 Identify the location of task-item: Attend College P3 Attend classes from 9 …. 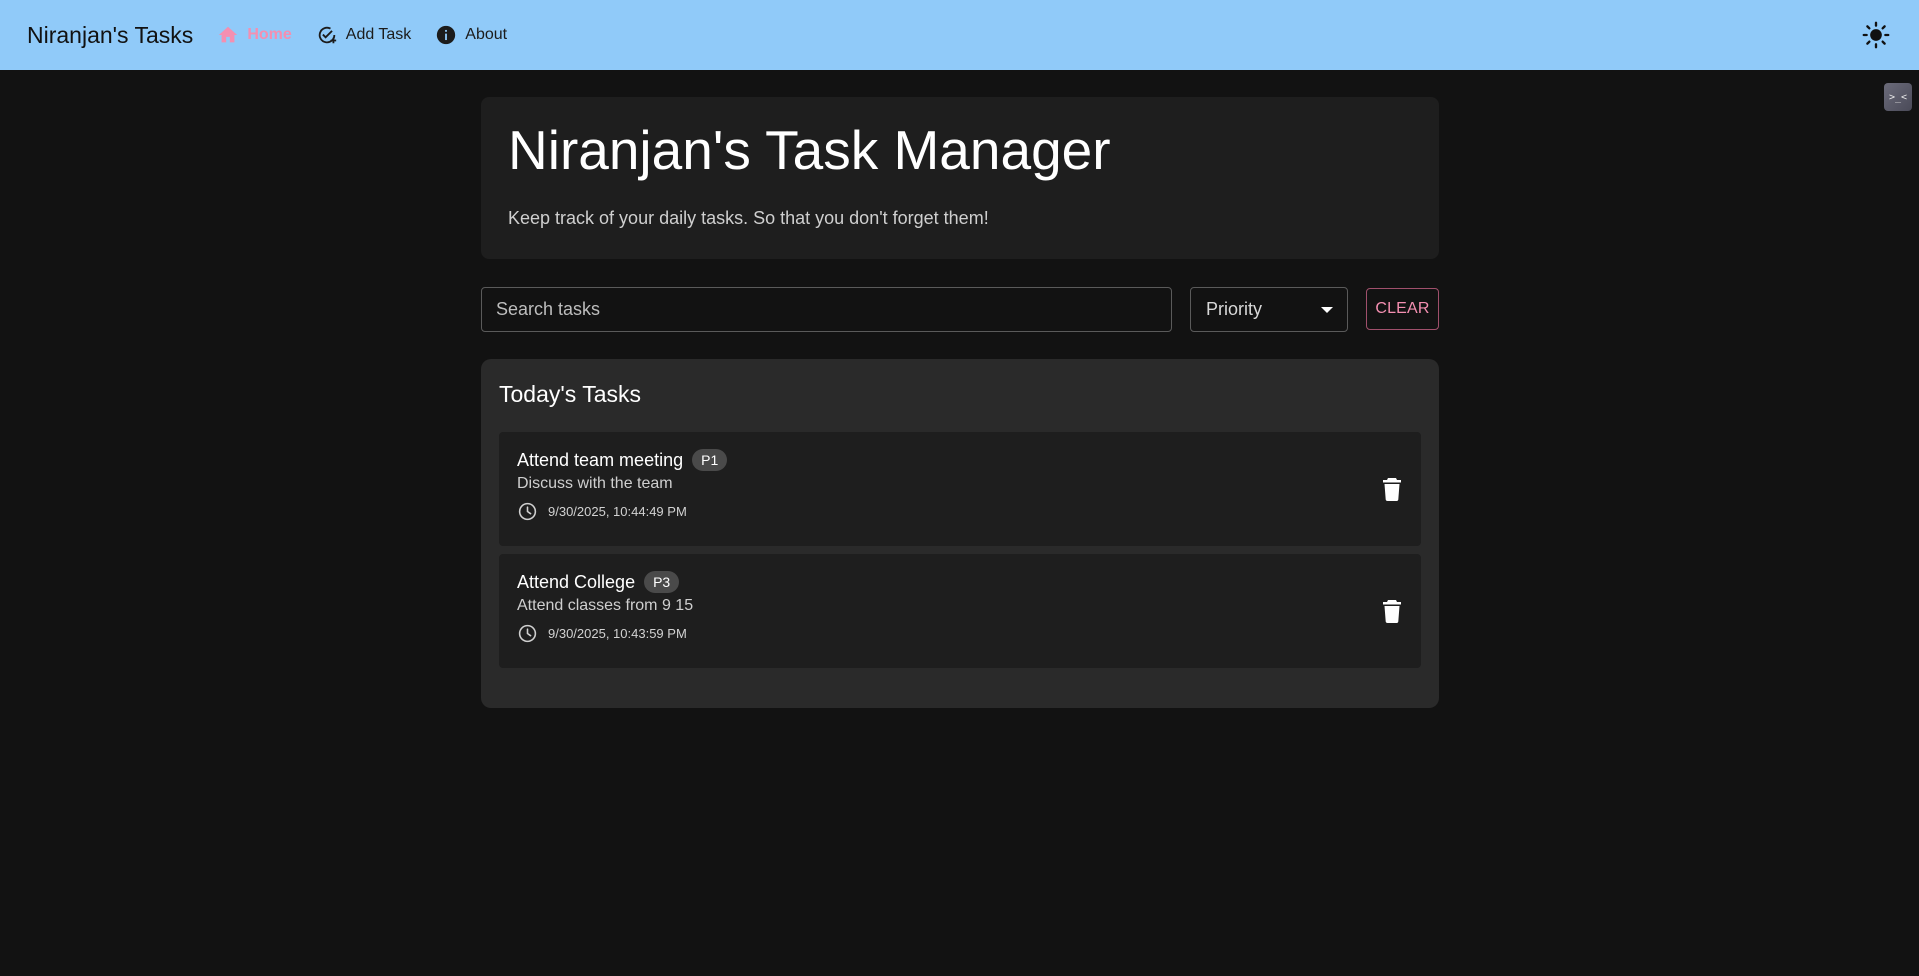
(960, 611).